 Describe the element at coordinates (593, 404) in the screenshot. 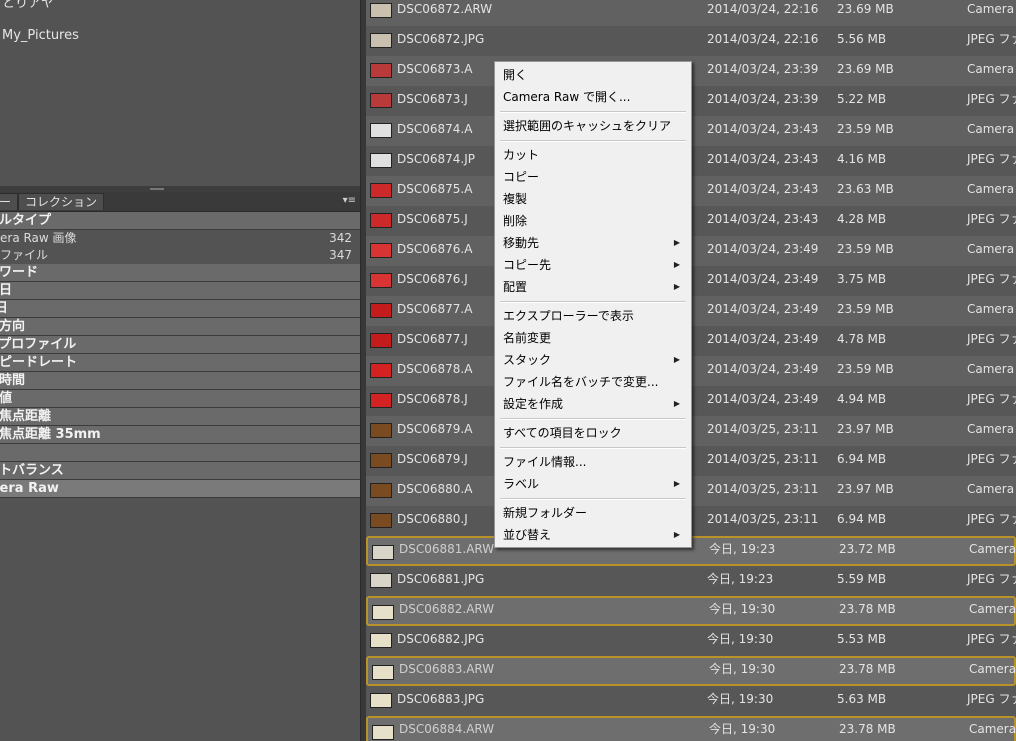

I see `menu-develop-settings: 設定を作成 ▶` at that location.